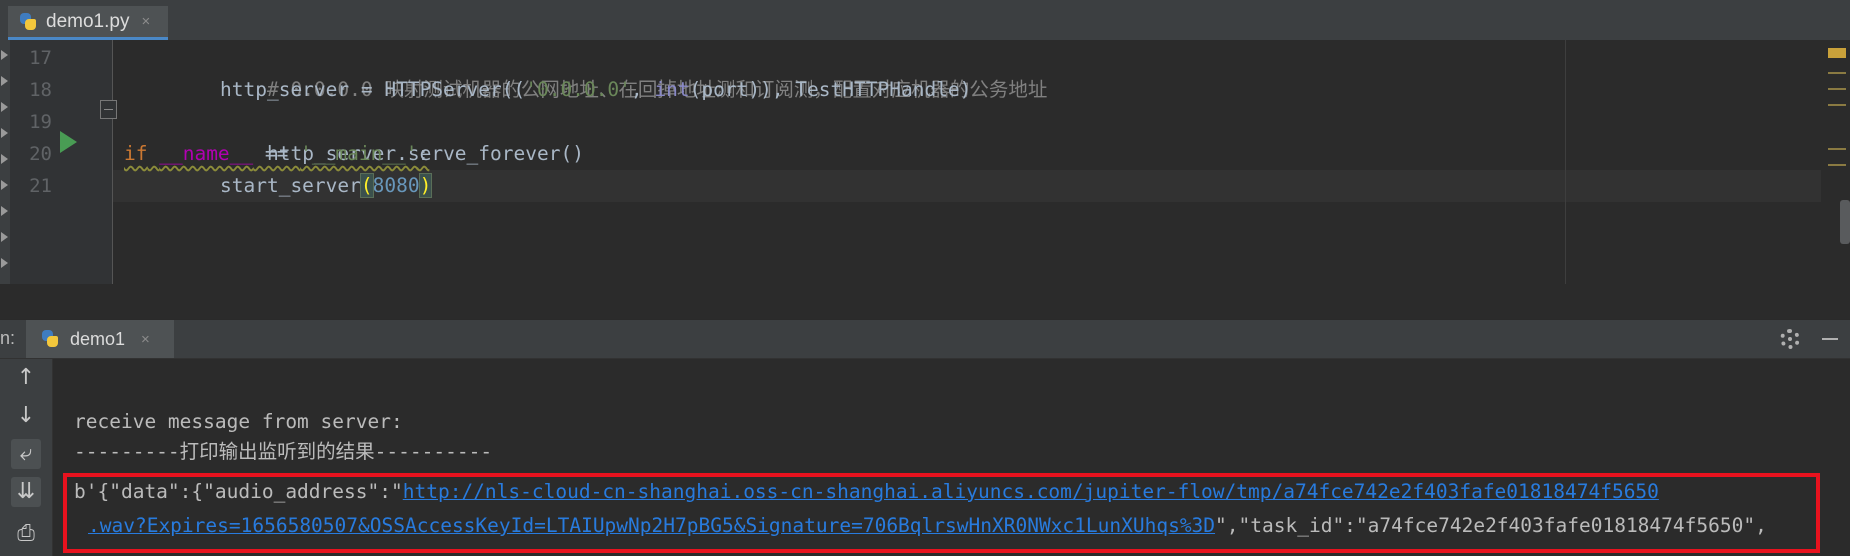  What do you see at coordinates (1565, 162) in the screenshot?
I see `right-margin-guide` at bounding box center [1565, 162].